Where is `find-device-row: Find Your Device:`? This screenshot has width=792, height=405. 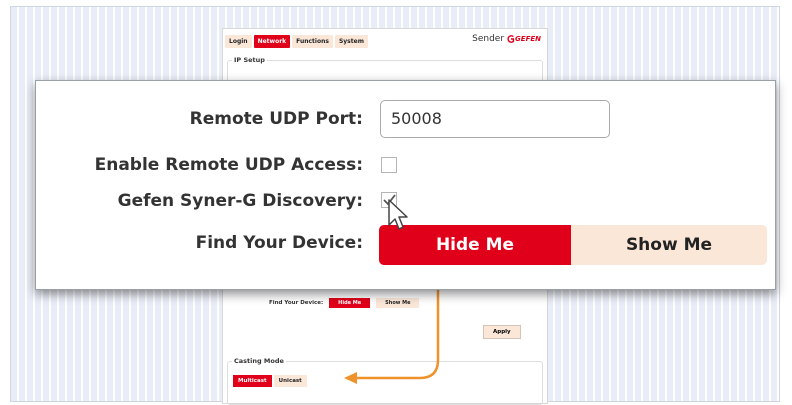
find-device-row: Find Your Device: is located at coordinates (199, 243).